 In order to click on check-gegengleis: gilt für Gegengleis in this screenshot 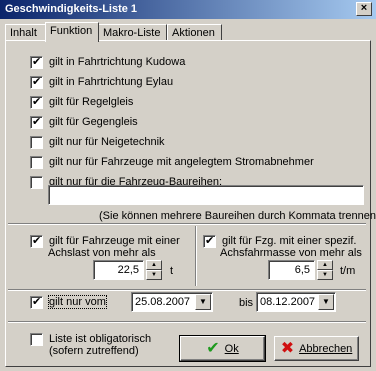, I will do `click(84, 122)`.